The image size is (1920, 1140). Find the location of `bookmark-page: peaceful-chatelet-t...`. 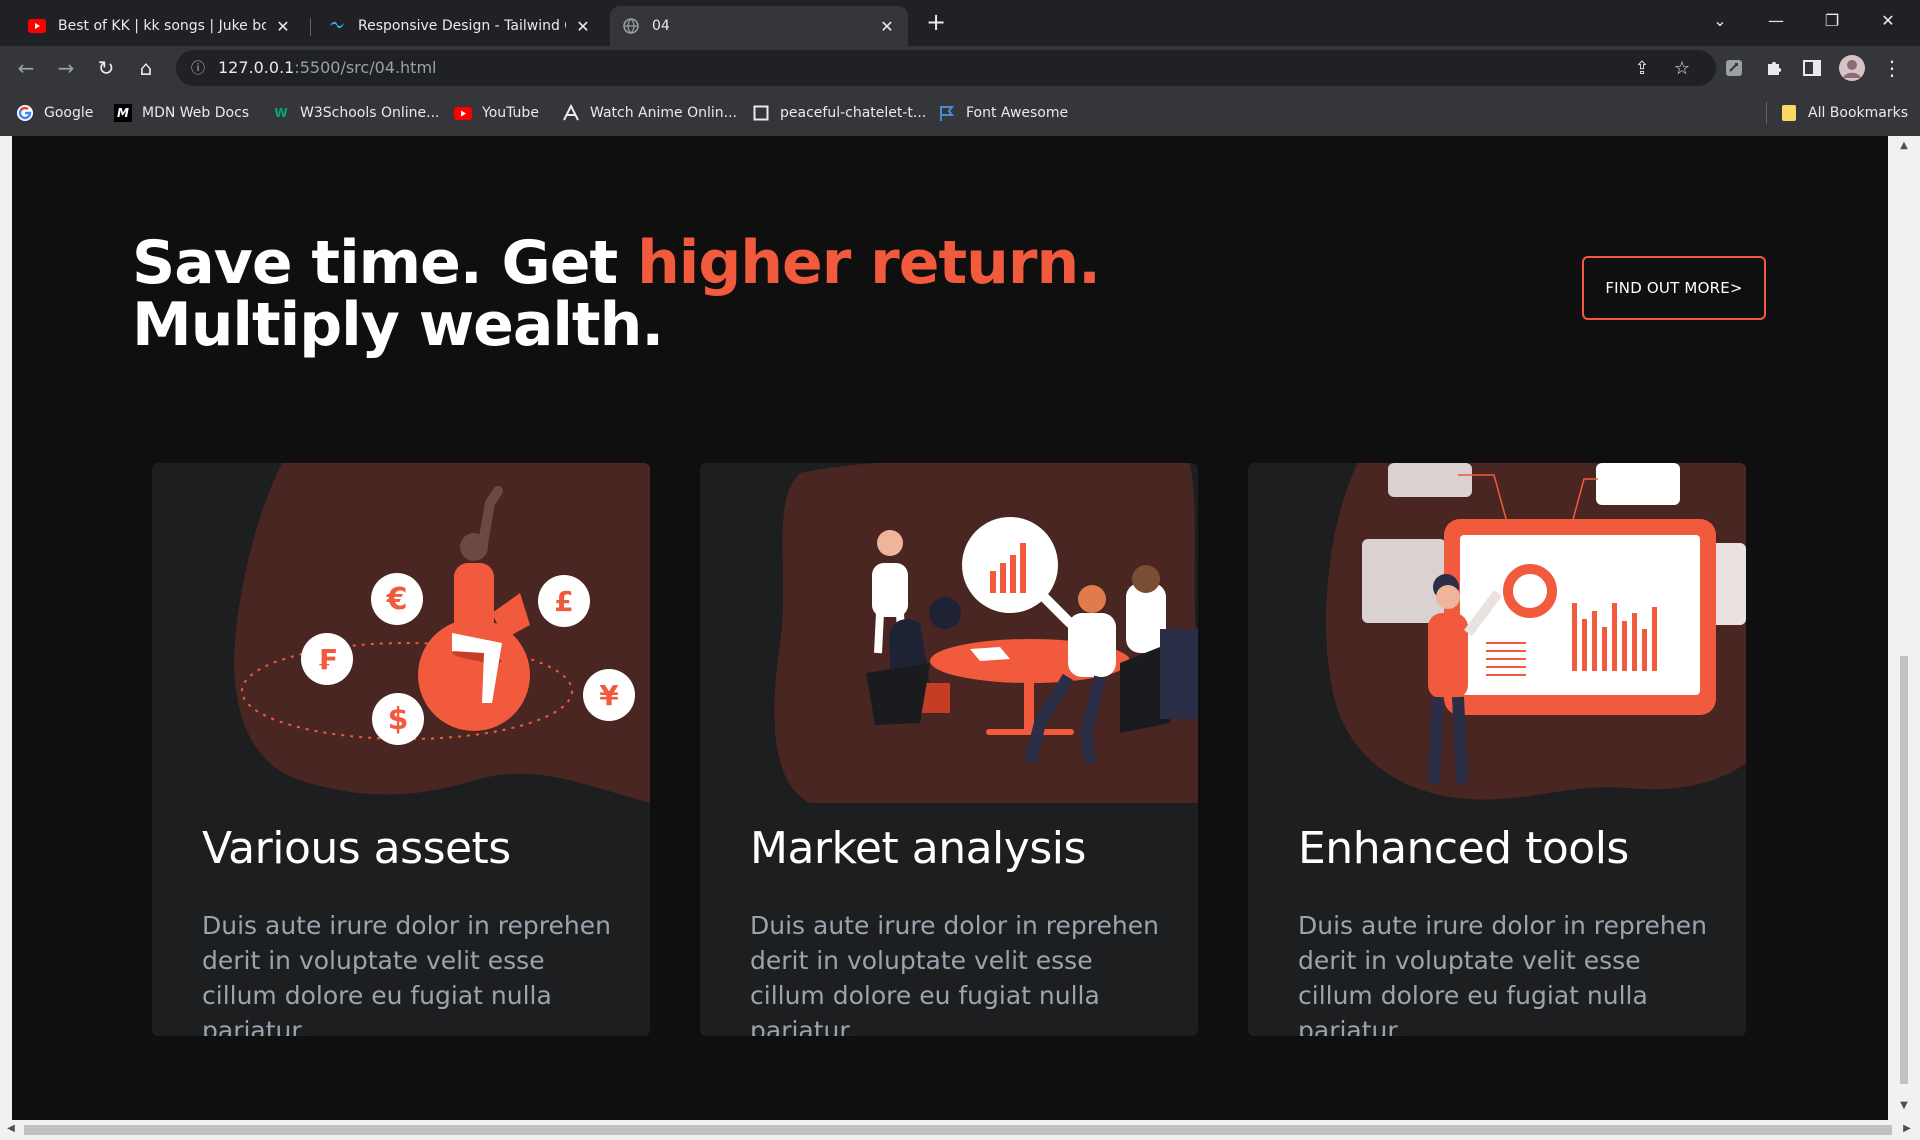

bookmark-page: peaceful-chatelet-t... is located at coordinates (839, 113).